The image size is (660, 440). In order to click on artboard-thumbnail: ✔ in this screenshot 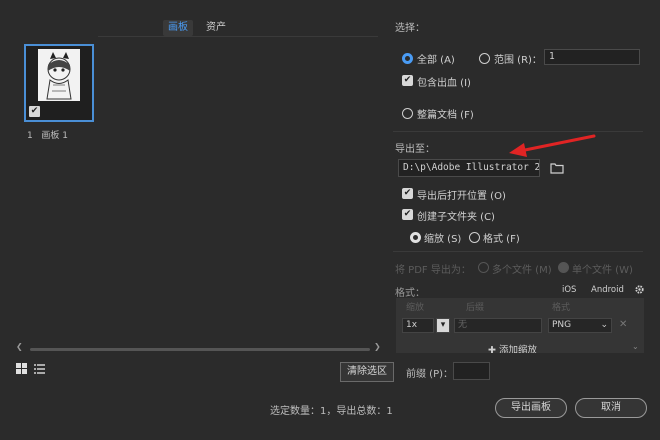, I will do `click(59, 83)`.